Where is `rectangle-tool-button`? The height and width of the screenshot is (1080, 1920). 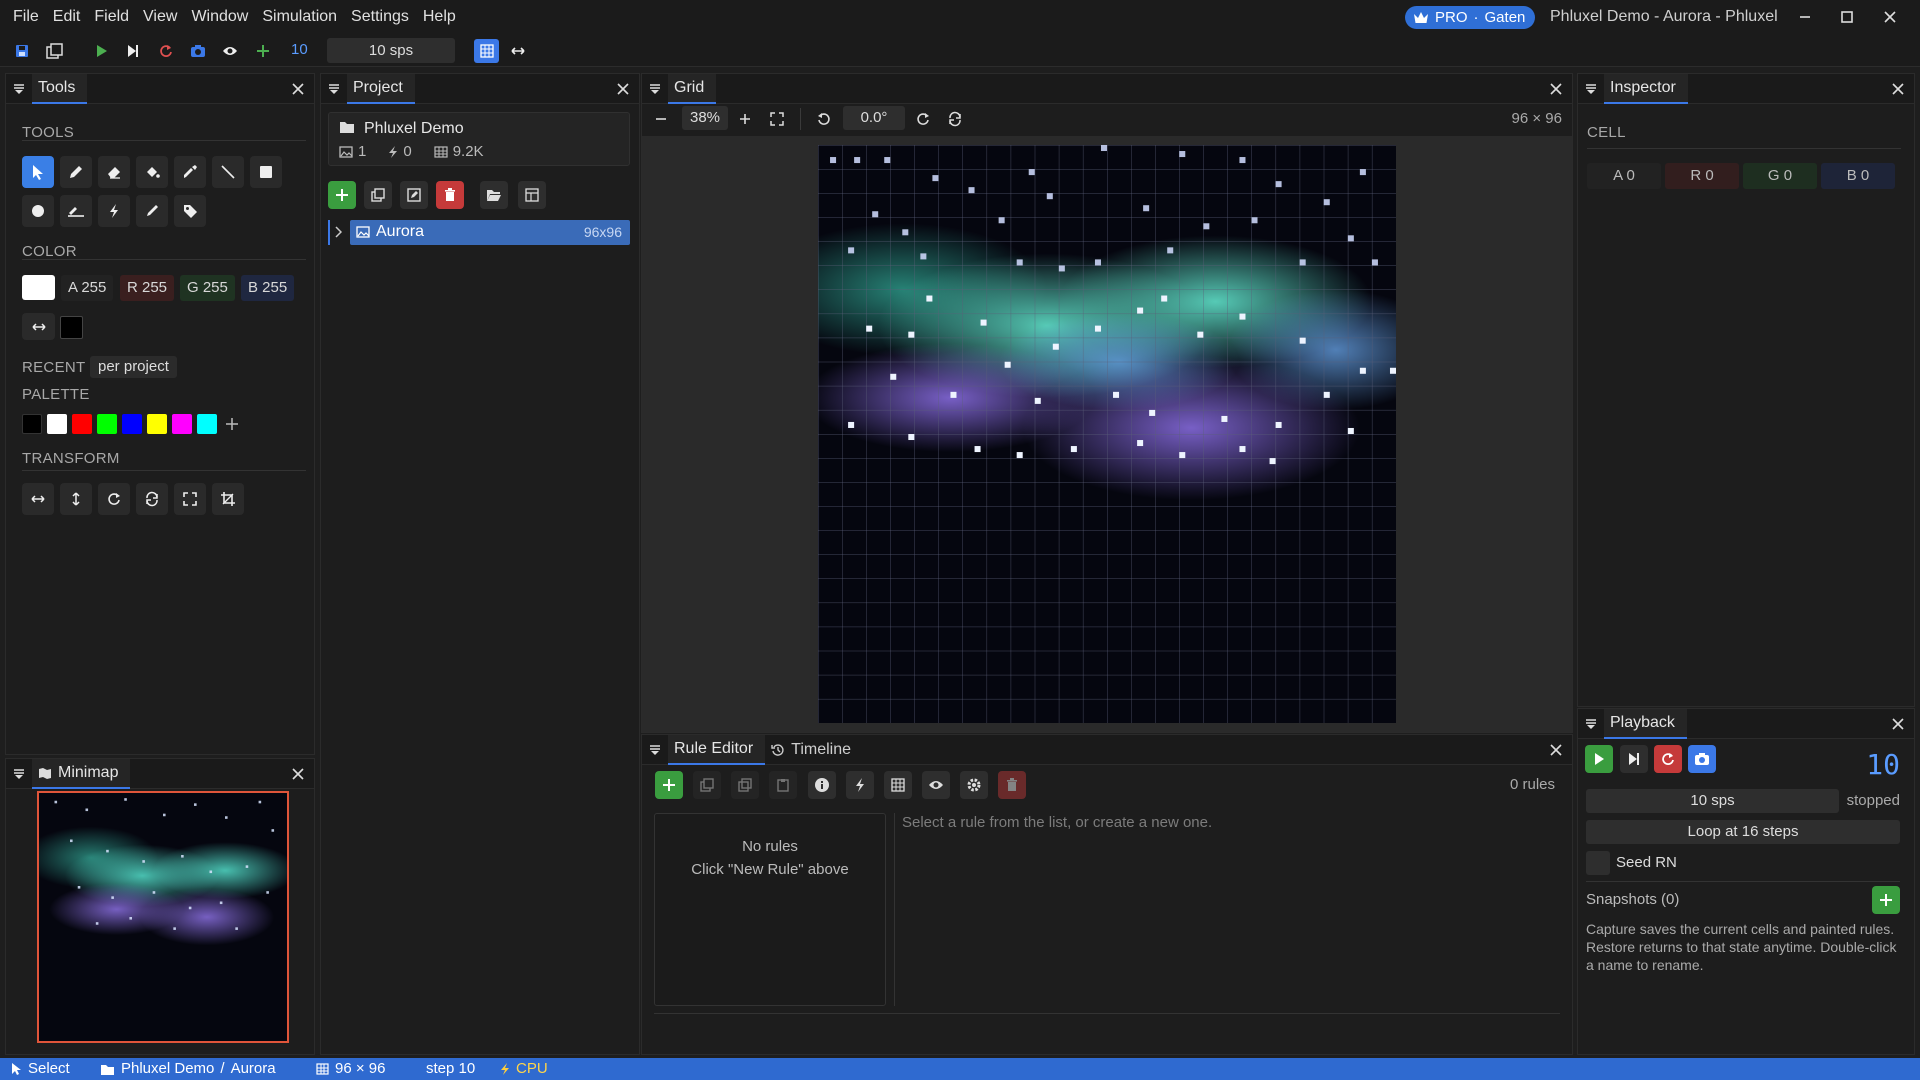
rectangle-tool-button is located at coordinates (266, 172).